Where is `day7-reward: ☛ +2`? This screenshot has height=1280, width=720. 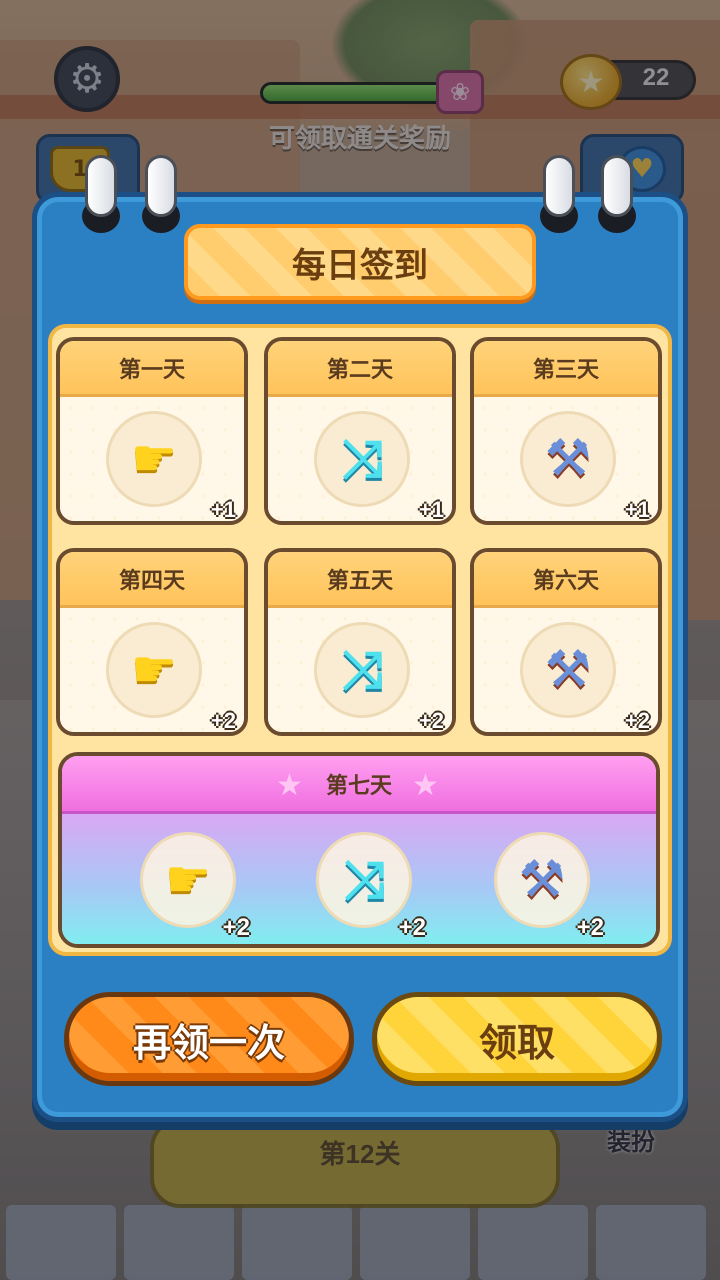 day7-reward: ☛ +2 is located at coordinates (192, 884).